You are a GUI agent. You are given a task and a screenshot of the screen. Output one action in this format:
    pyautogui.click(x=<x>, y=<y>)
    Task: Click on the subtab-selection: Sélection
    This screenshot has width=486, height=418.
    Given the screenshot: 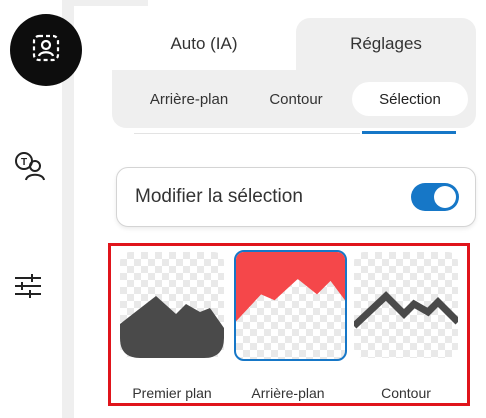 What is the action you would take?
    pyautogui.click(x=410, y=99)
    